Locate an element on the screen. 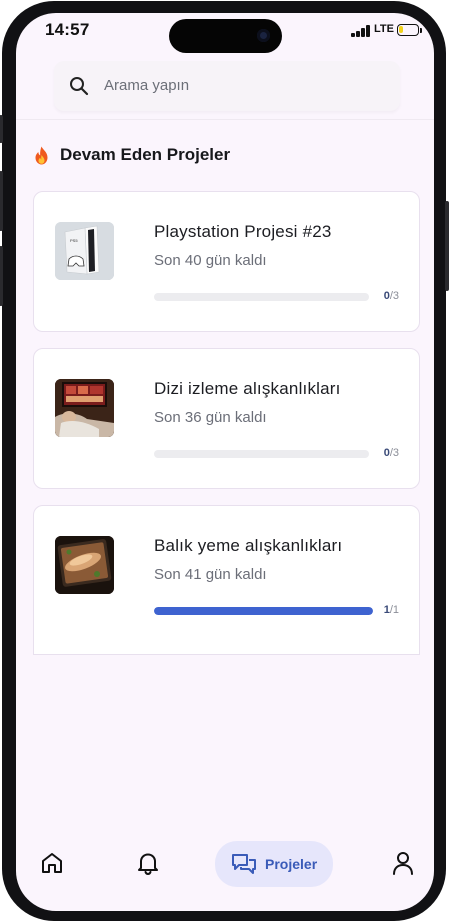 This screenshot has height=923, width=450. volume-up-button is located at coordinates (1, 201).